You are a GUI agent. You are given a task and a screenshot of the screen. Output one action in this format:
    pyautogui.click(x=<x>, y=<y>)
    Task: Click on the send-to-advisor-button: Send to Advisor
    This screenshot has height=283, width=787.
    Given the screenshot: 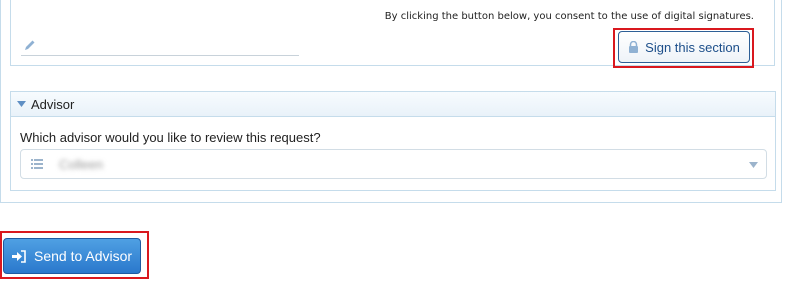 What is the action you would take?
    pyautogui.click(x=72, y=256)
    